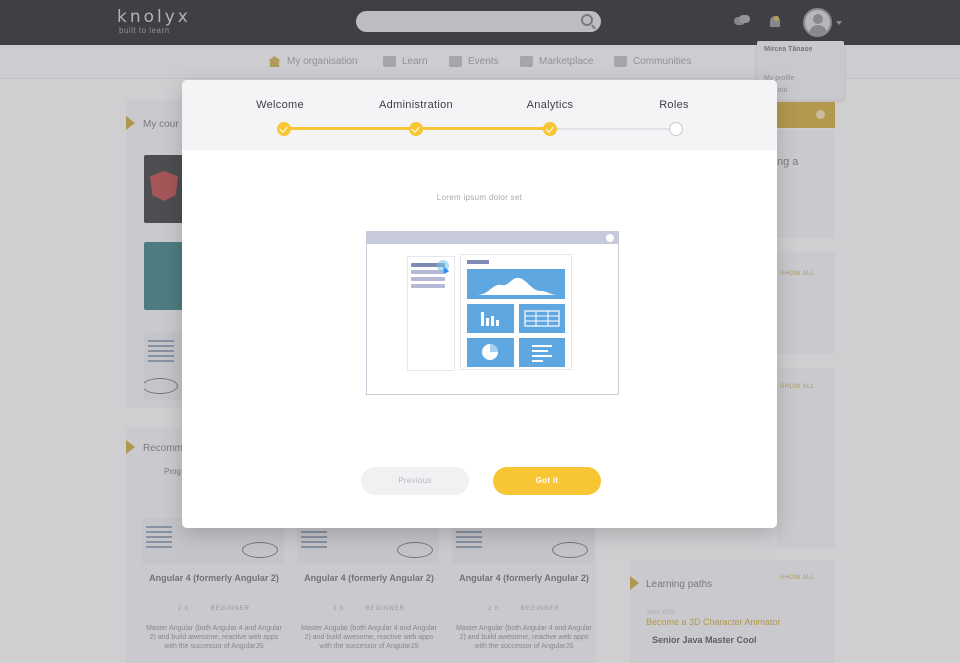 The image size is (960, 663). I want to click on step-label-administration: Administration, so click(416, 105).